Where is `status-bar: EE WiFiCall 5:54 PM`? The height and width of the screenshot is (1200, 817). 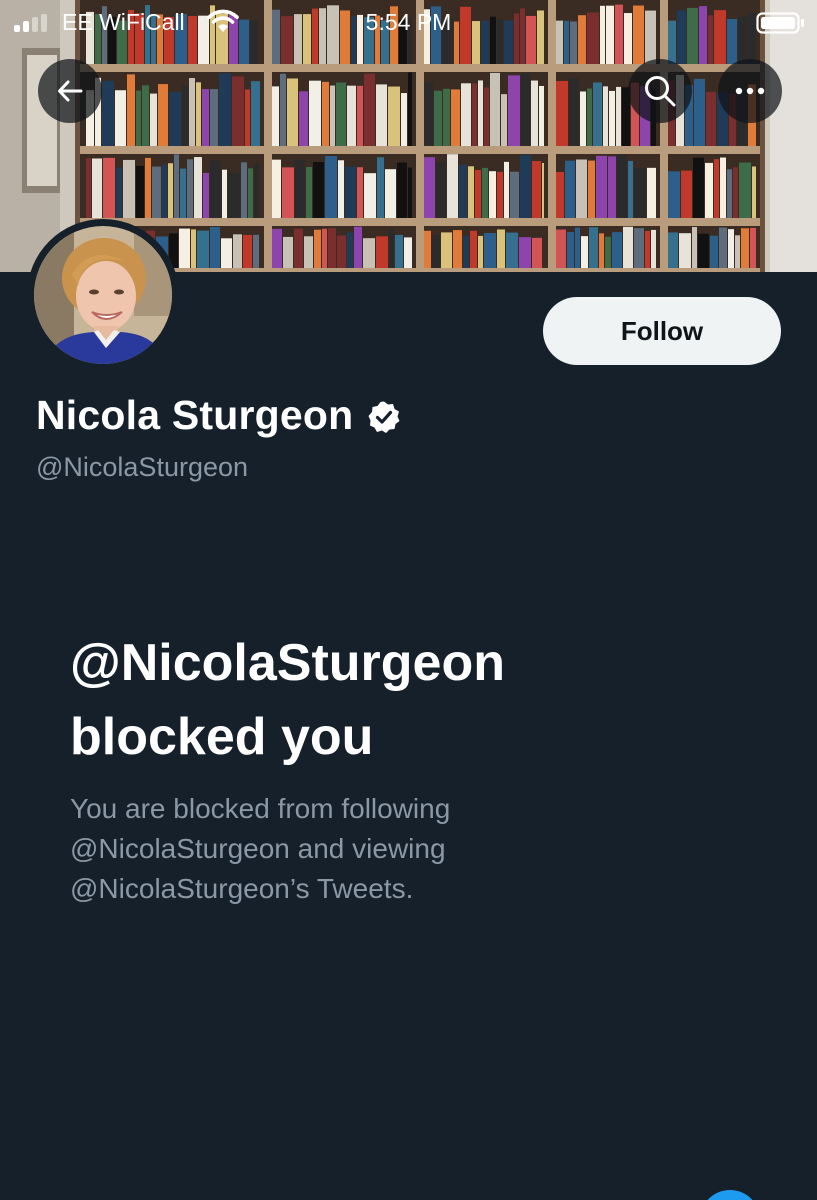
status-bar: EE WiFiCall 5:54 PM is located at coordinates (408, 22).